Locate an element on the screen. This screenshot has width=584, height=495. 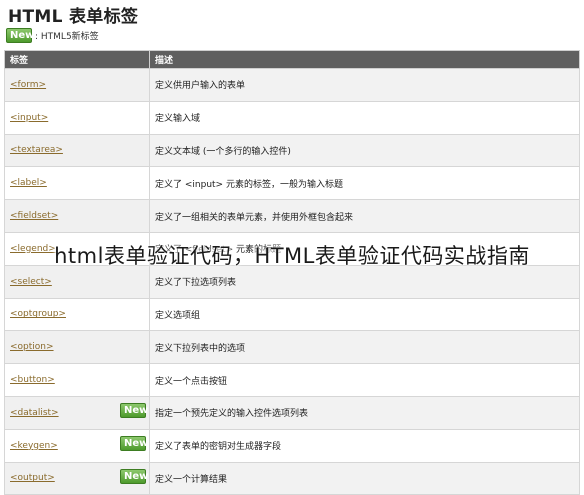
description-cell: 定义了下拉选项列表 is located at coordinates (364, 281).